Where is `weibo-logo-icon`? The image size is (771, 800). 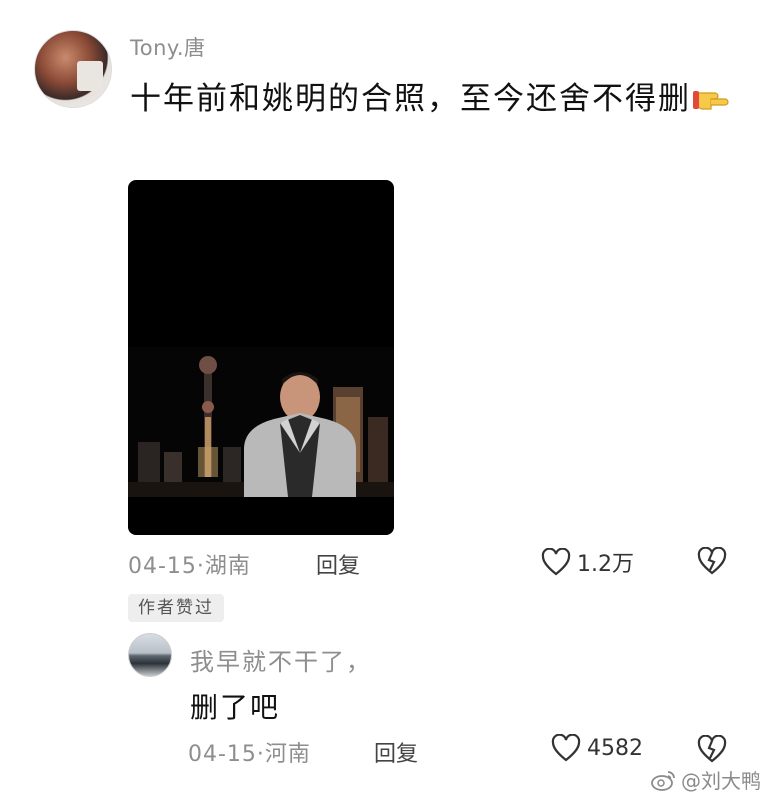
weibo-logo-icon is located at coordinates (663, 780).